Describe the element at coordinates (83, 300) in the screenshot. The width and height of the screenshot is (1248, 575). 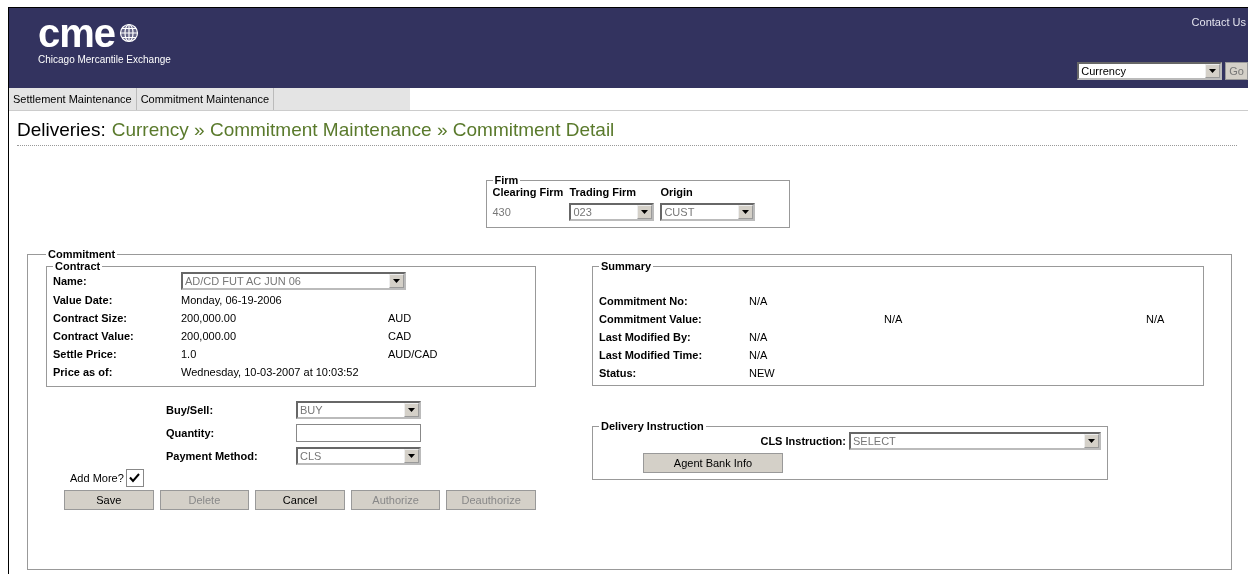
I see `field-label: Value Date:` at that location.